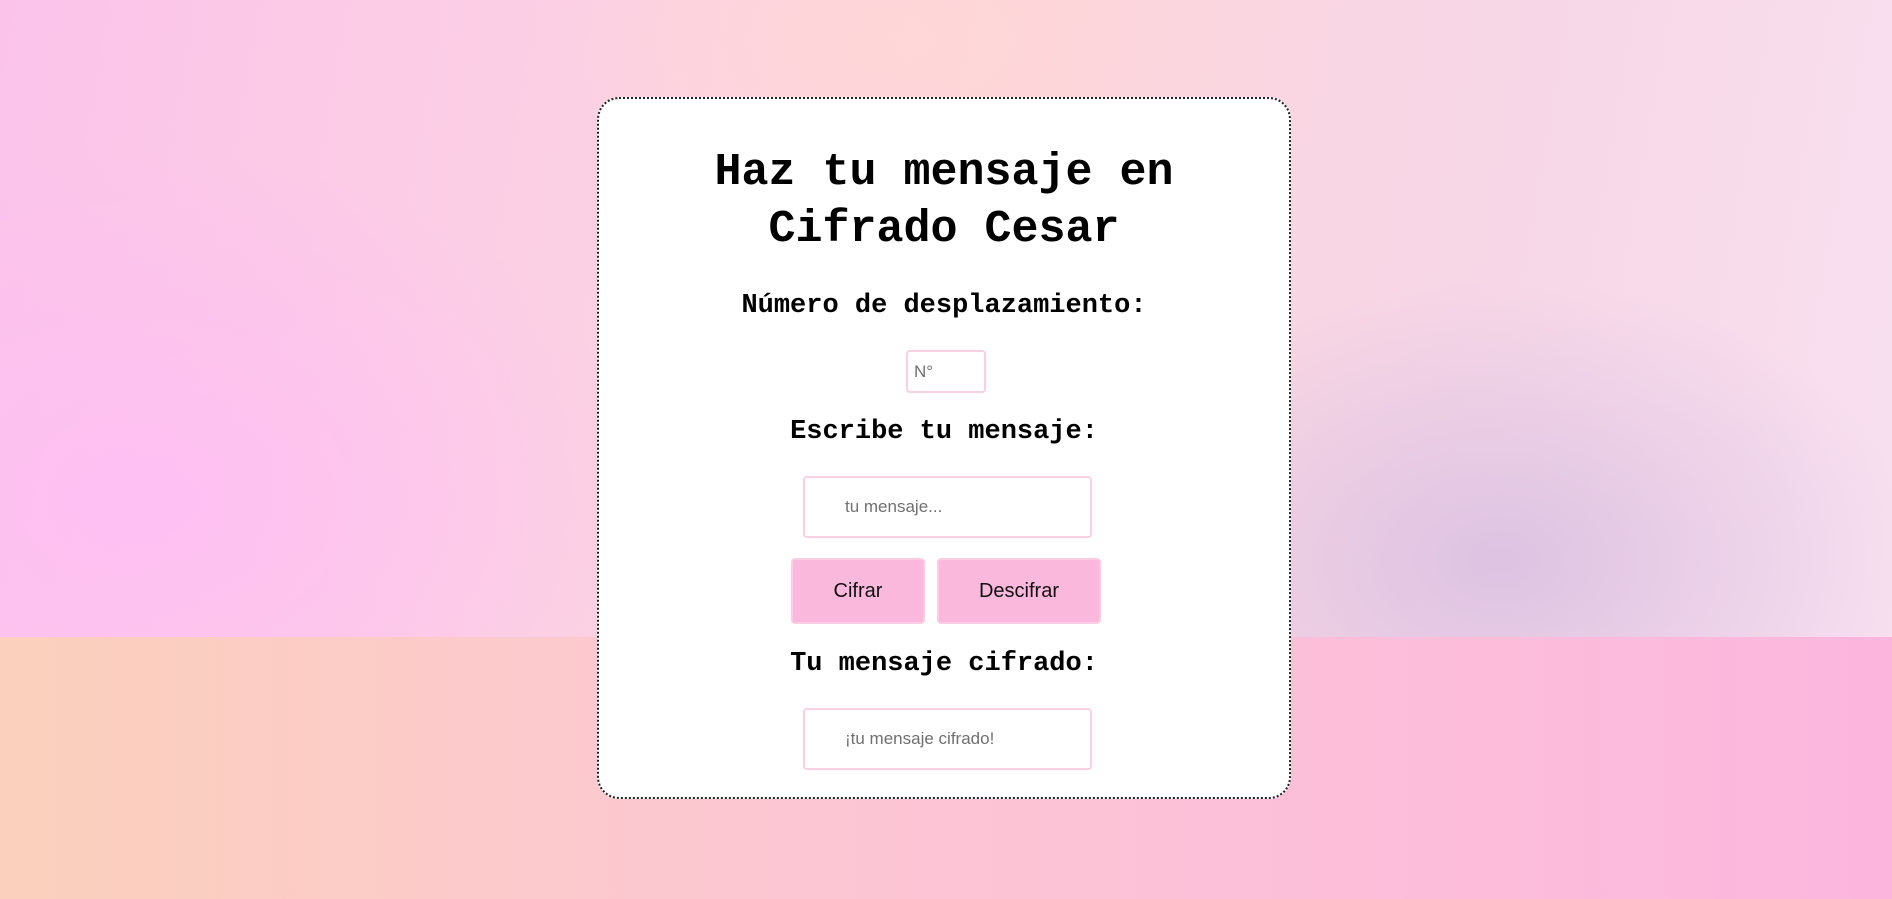 The height and width of the screenshot is (899, 1892). I want to click on encrypt-button: Cifrar, so click(858, 591).